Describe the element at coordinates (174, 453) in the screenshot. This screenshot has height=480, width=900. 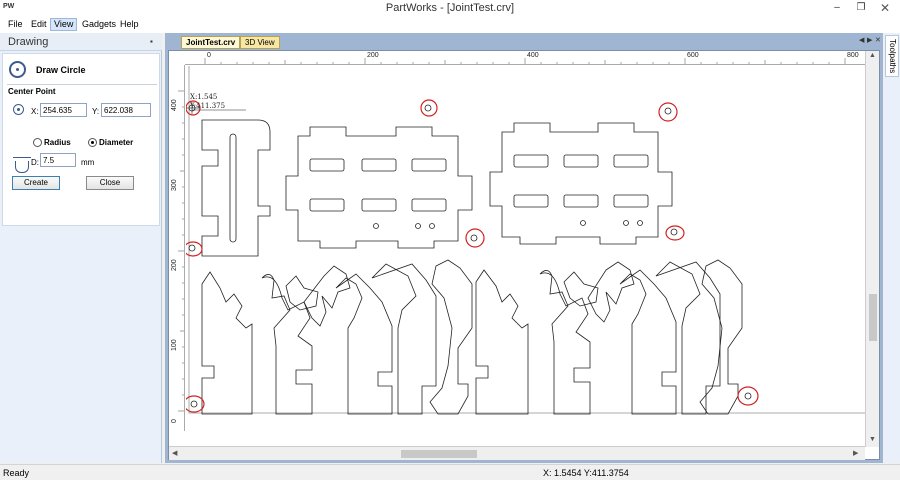
I see `scroll-left-icon: ◀` at that location.